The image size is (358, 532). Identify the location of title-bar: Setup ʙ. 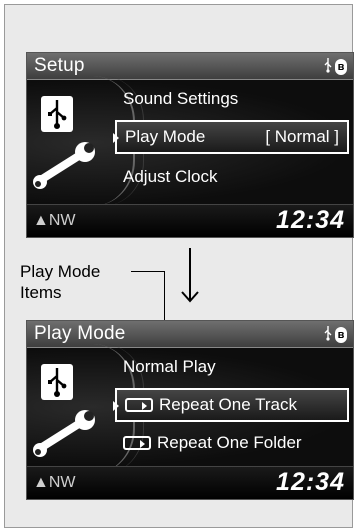
(190, 66).